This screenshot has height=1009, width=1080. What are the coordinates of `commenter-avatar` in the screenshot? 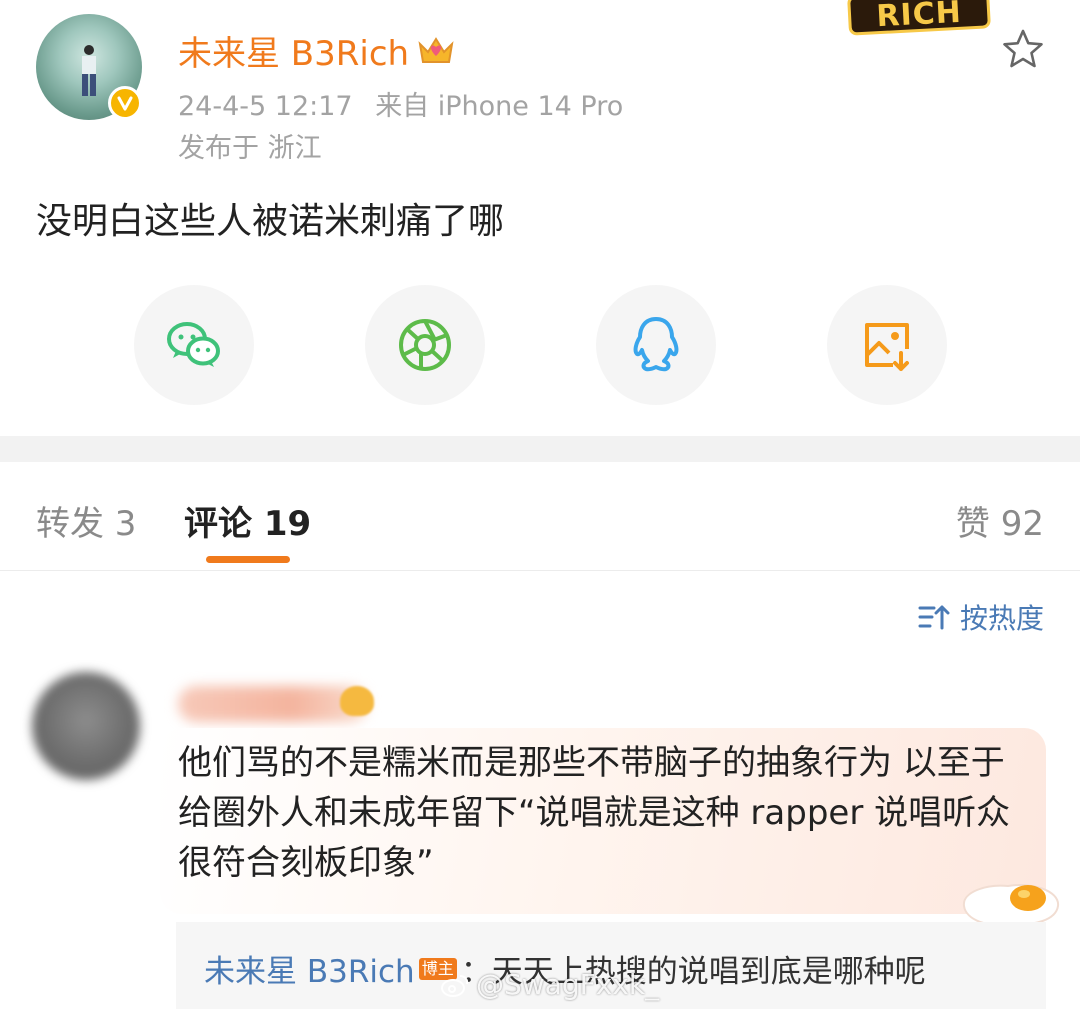 It's located at (86, 726).